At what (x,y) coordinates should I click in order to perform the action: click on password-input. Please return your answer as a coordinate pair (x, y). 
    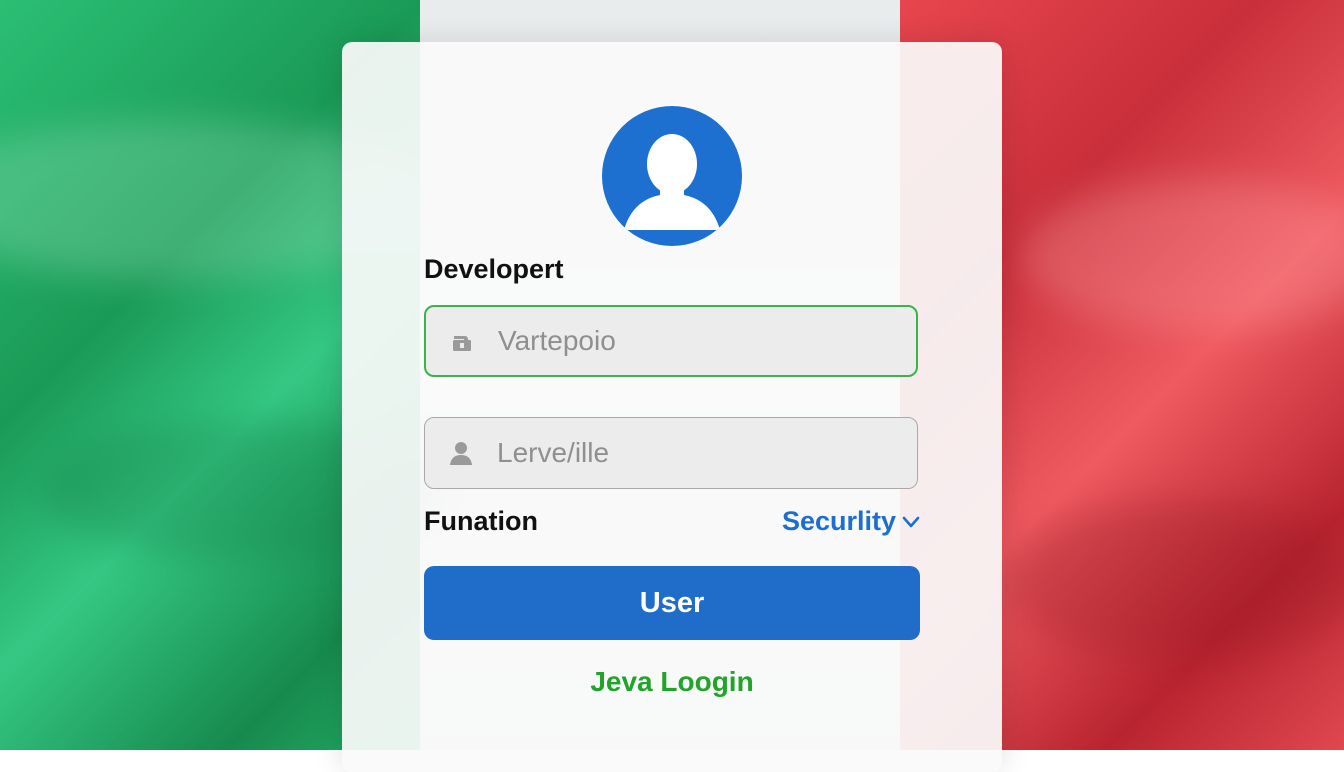
    Looking at the image, I should click on (698, 341).